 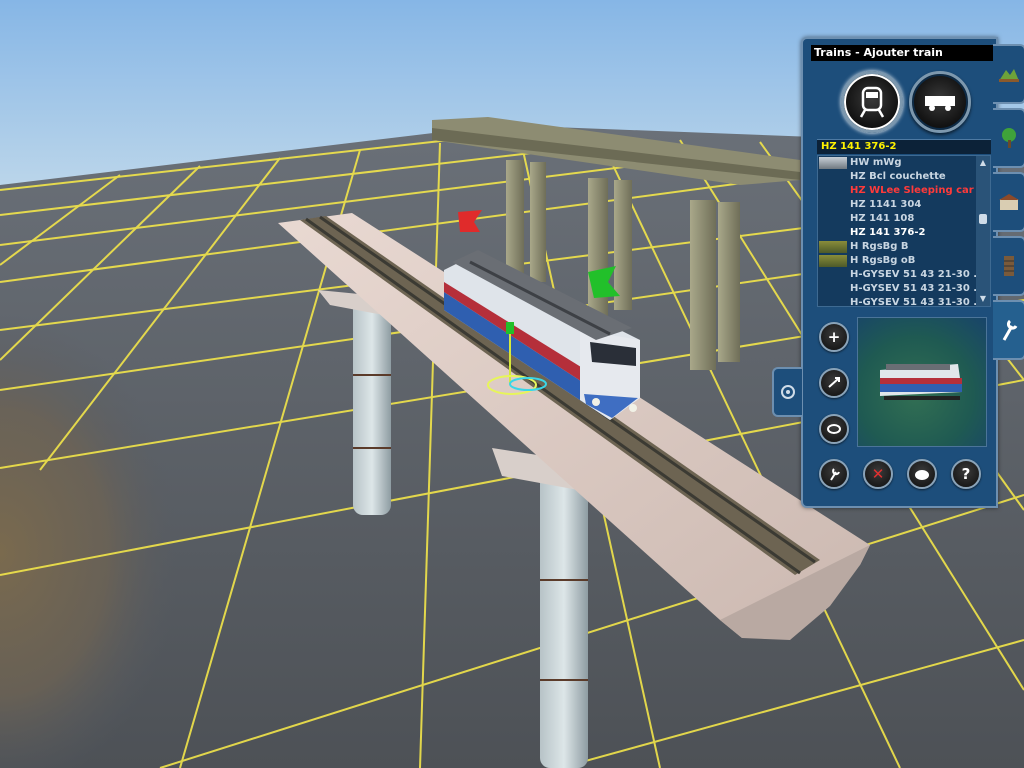 I want to click on gear-icon, so click(x=788, y=392).